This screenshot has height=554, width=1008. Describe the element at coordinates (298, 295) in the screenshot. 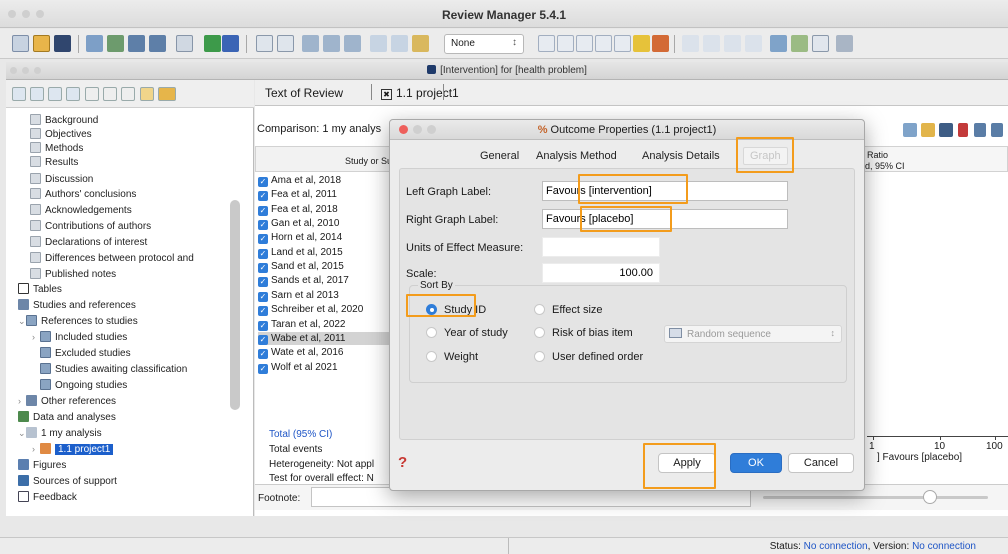

I see `study-row: ✓ Sarn et al 2013` at that location.